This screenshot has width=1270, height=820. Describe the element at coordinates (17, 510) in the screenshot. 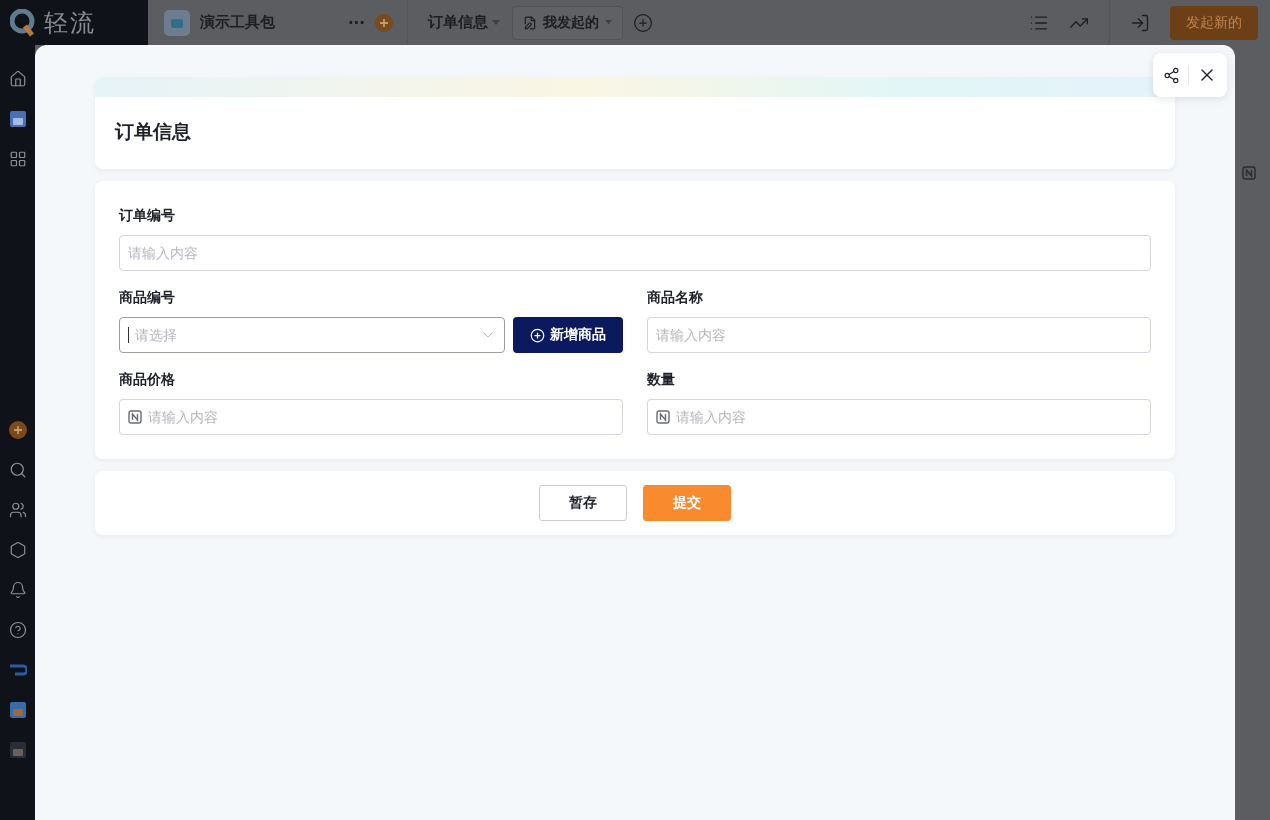

I see `users-icon` at that location.